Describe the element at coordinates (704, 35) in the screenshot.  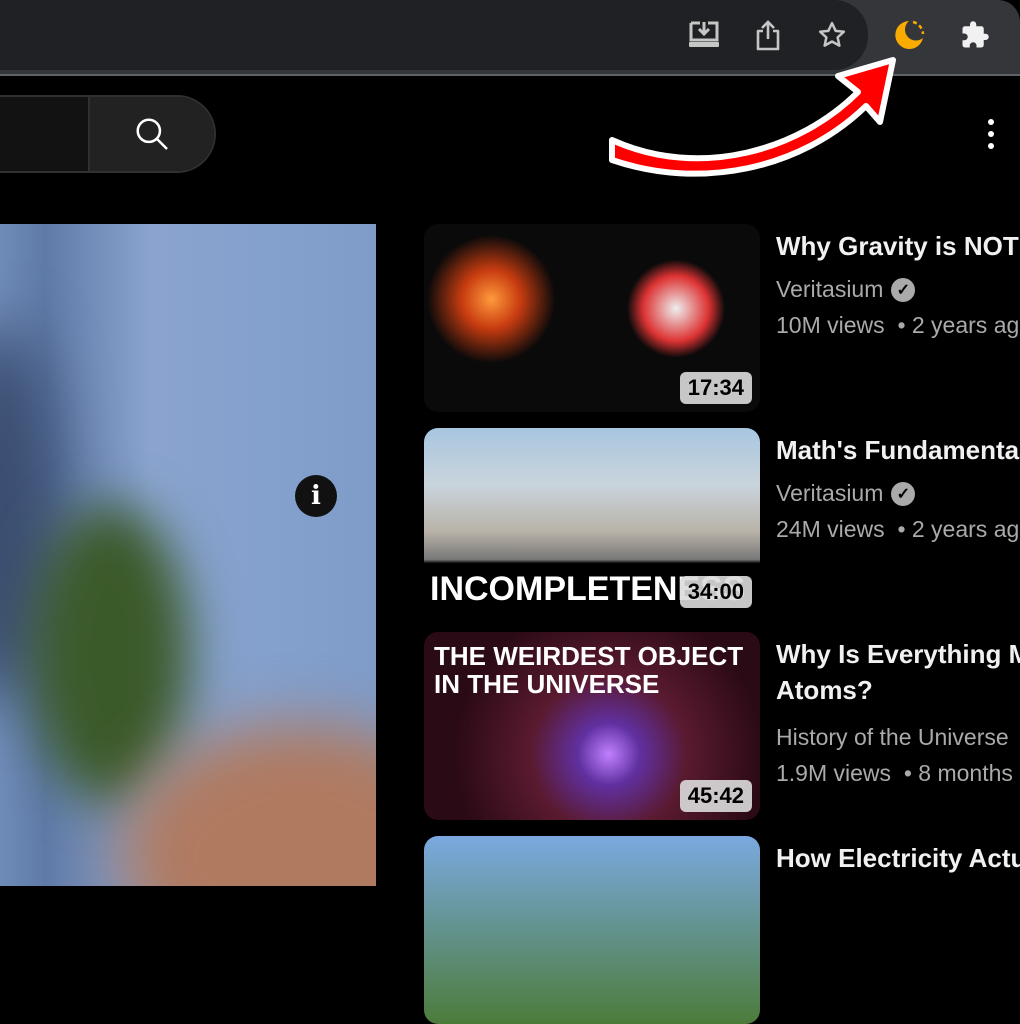
I see `install-app-icon` at that location.